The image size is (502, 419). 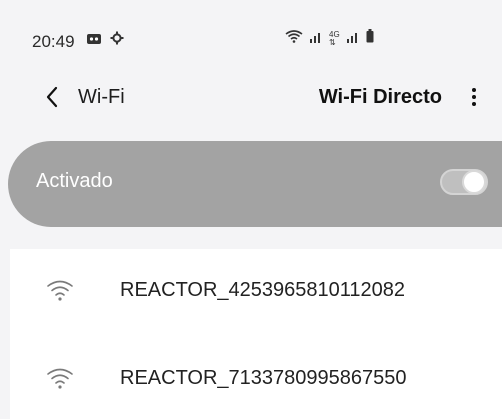 I want to click on network-ssid: REACTOR_4253965810112082, so click(x=263, y=290).